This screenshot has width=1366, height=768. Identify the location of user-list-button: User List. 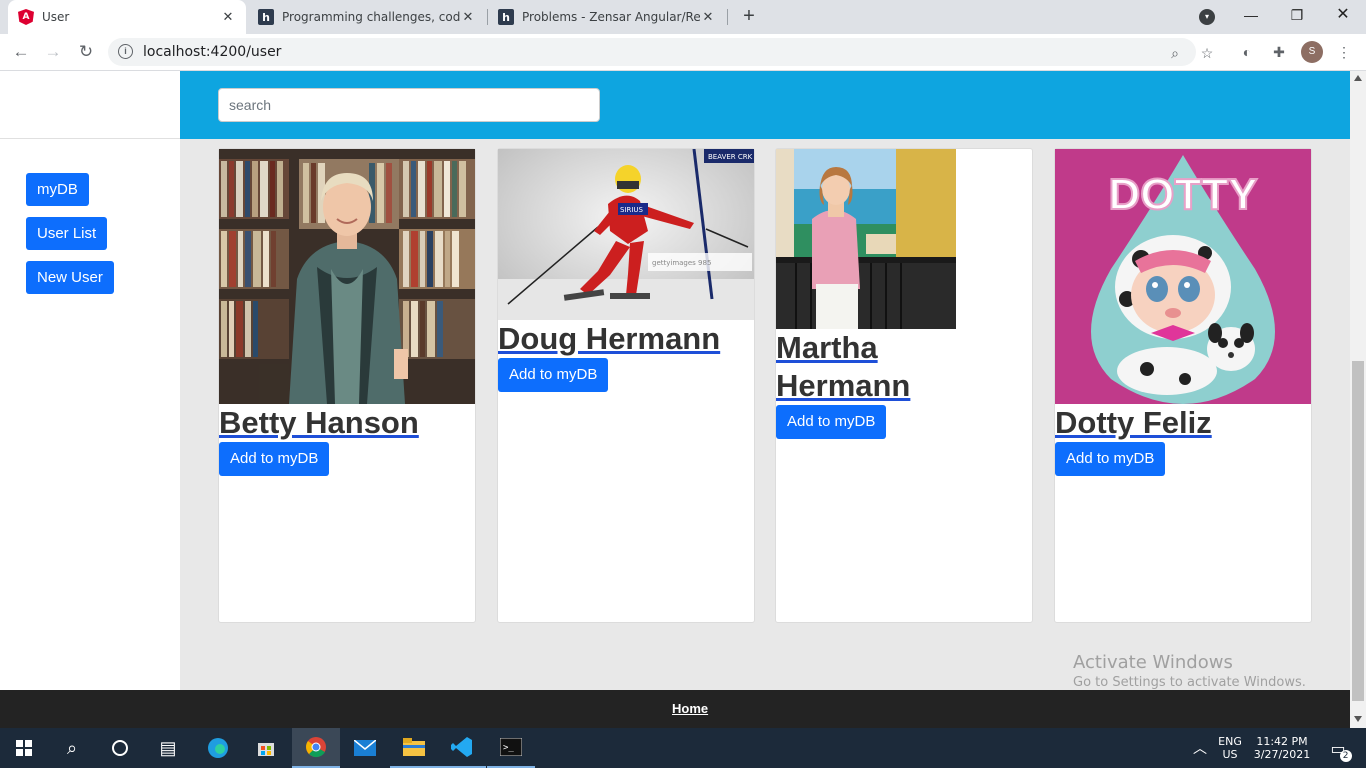
(67, 233).